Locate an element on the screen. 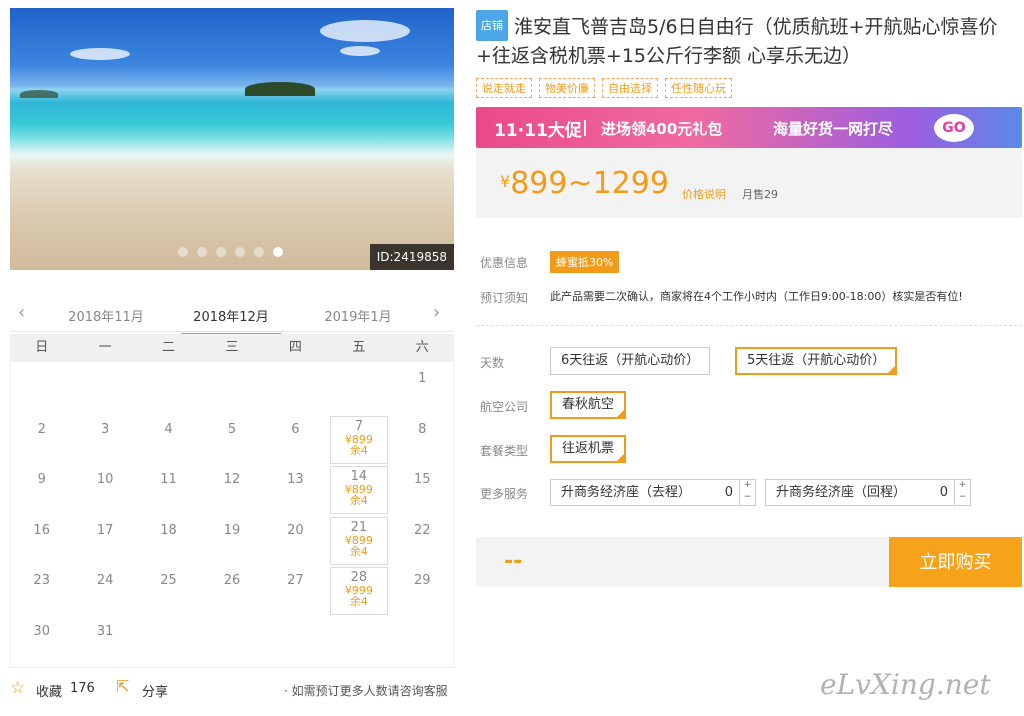 The height and width of the screenshot is (716, 1024). day-number: 15 is located at coordinates (422, 479).